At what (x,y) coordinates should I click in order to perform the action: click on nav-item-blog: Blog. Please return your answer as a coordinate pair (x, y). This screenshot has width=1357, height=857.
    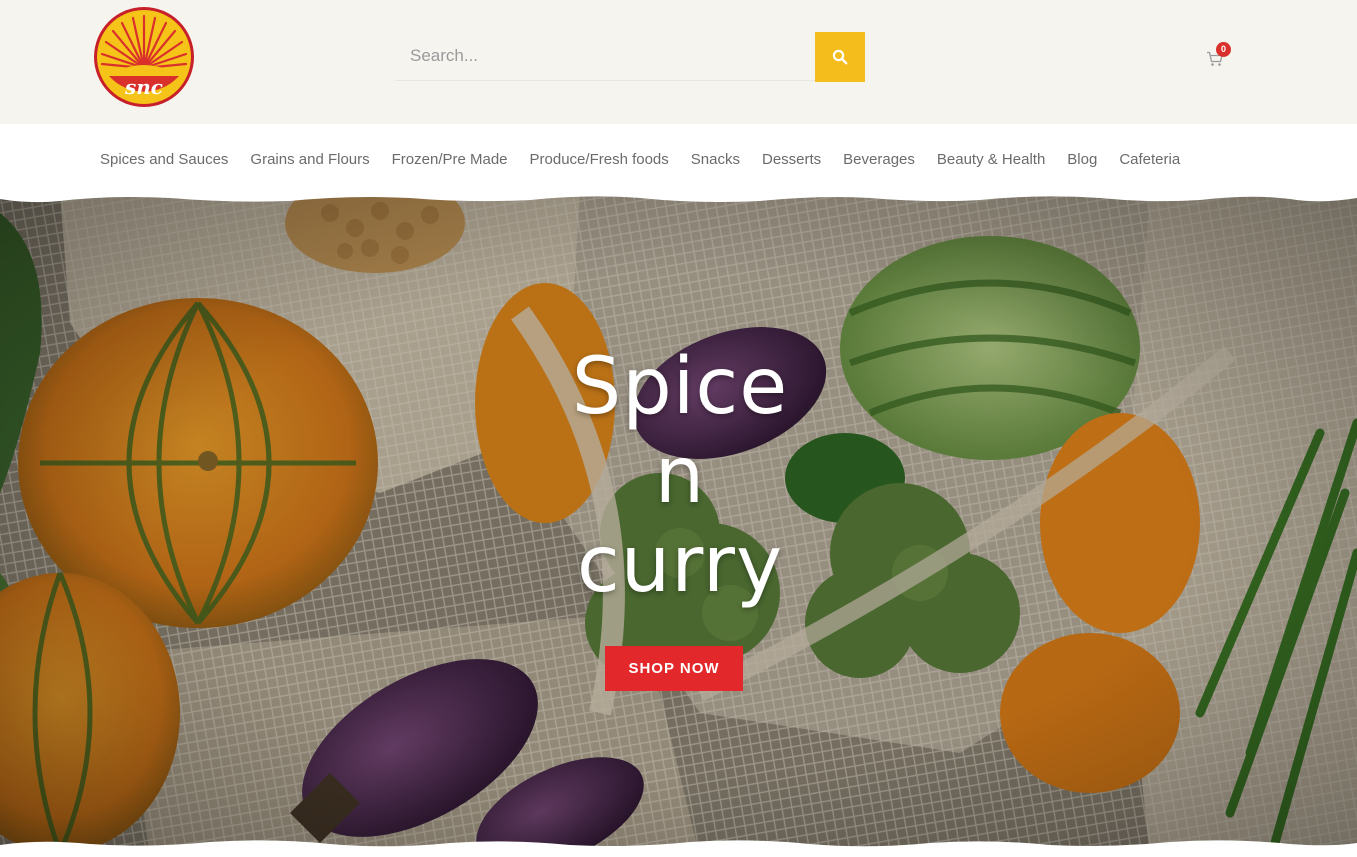
    Looking at the image, I should click on (1082, 159).